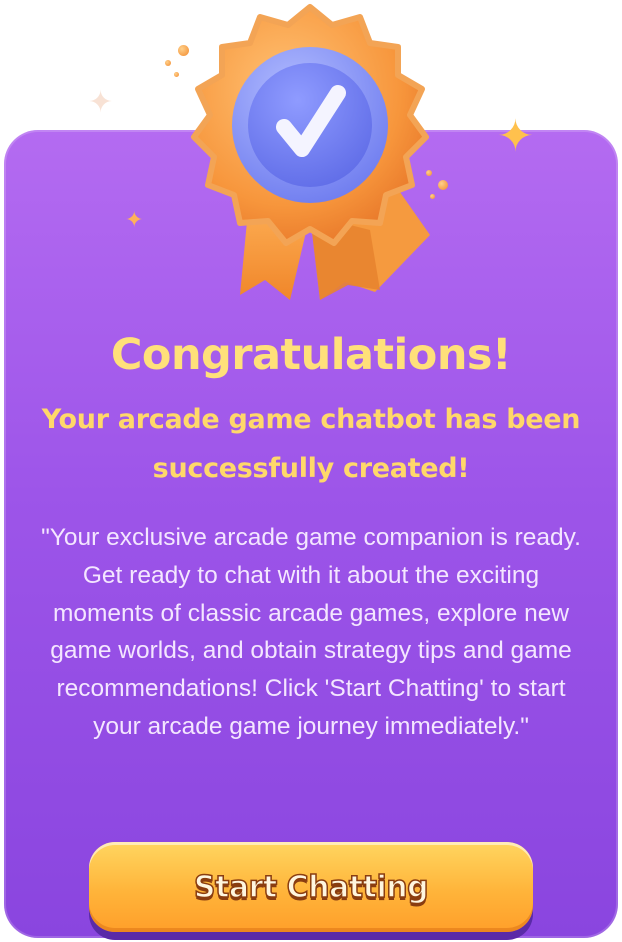 This screenshot has width=622, height=942. I want to click on start-chatting-button: Start Chatting, so click(311, 887).